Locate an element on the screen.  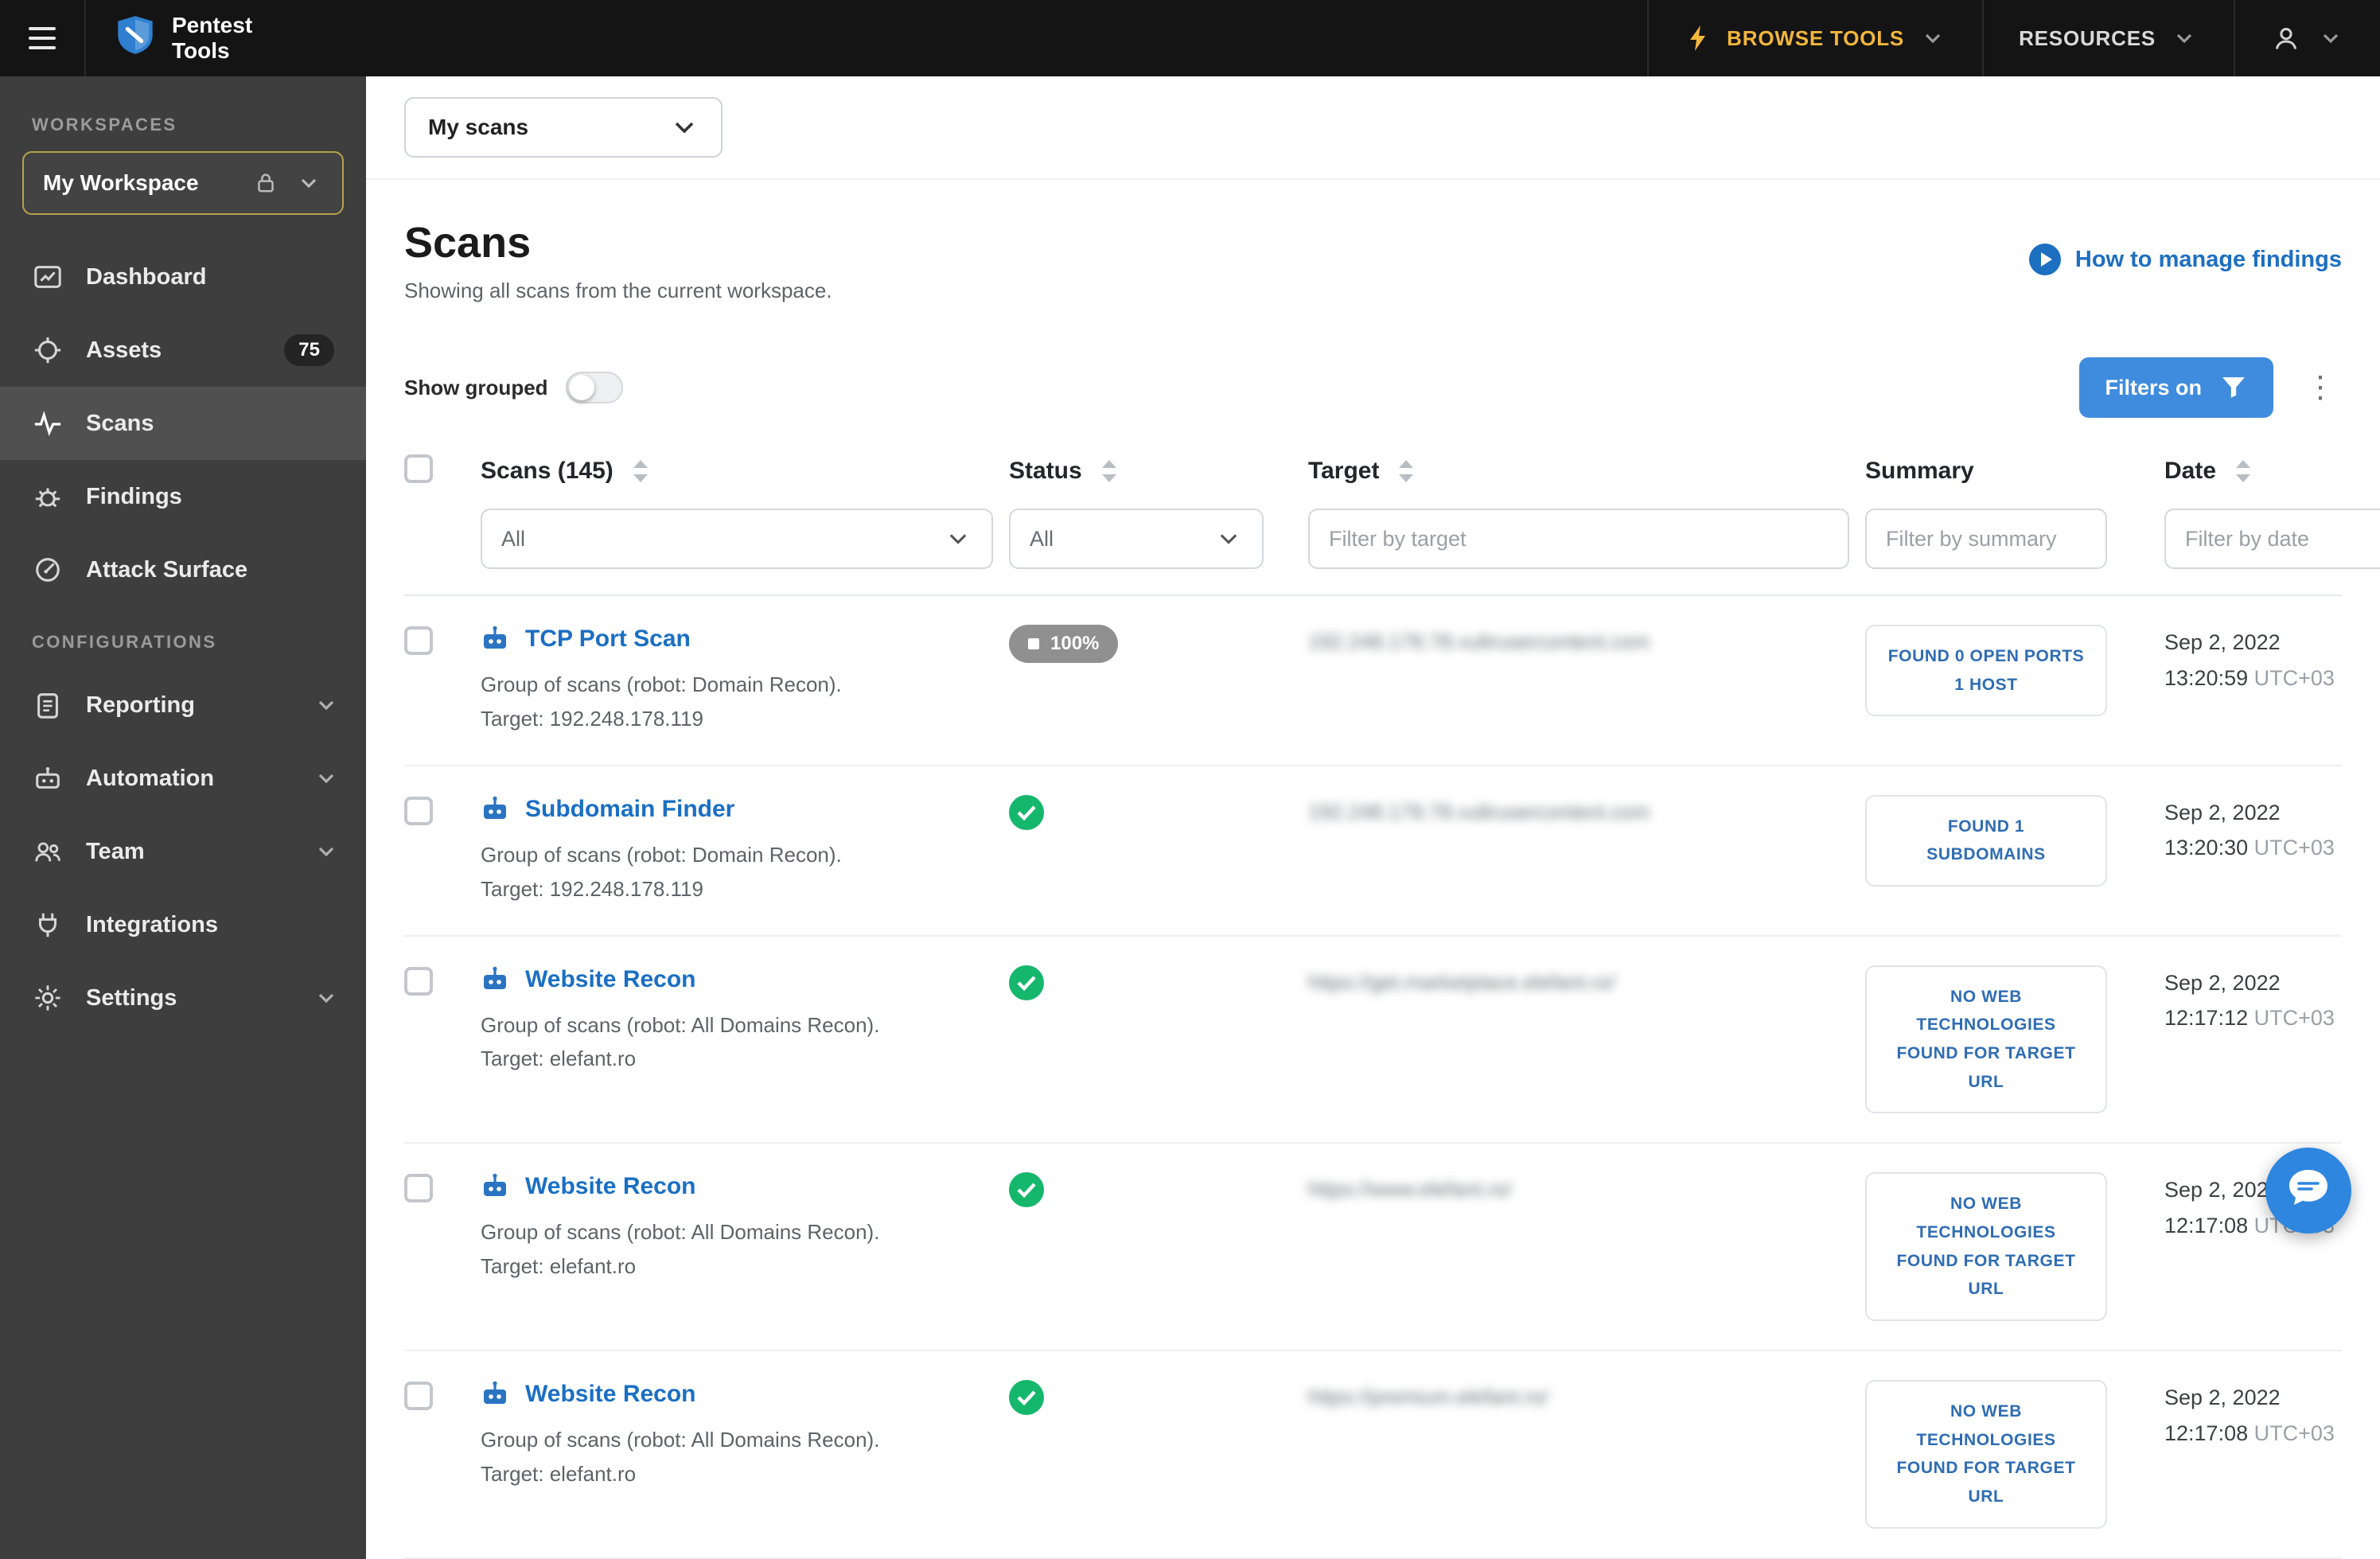
scan-target-line: Target: elefant.ro is located at coordinates (737, 1059).